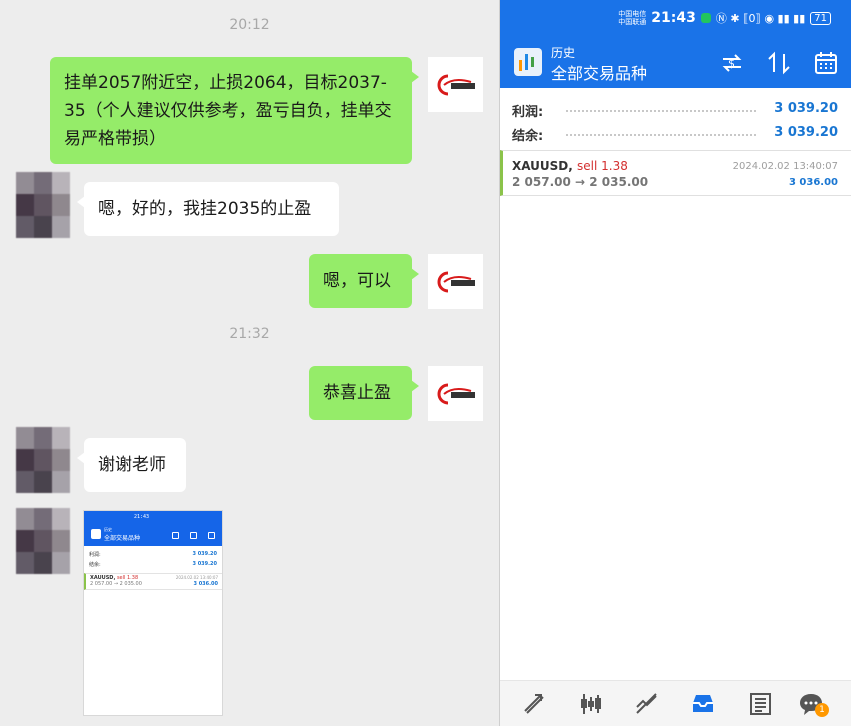  What do you see at coordinates (204, 554) in the screenshot?
I see `thumb-profit-value: 3 039.20` at bounding box center [204, 554].